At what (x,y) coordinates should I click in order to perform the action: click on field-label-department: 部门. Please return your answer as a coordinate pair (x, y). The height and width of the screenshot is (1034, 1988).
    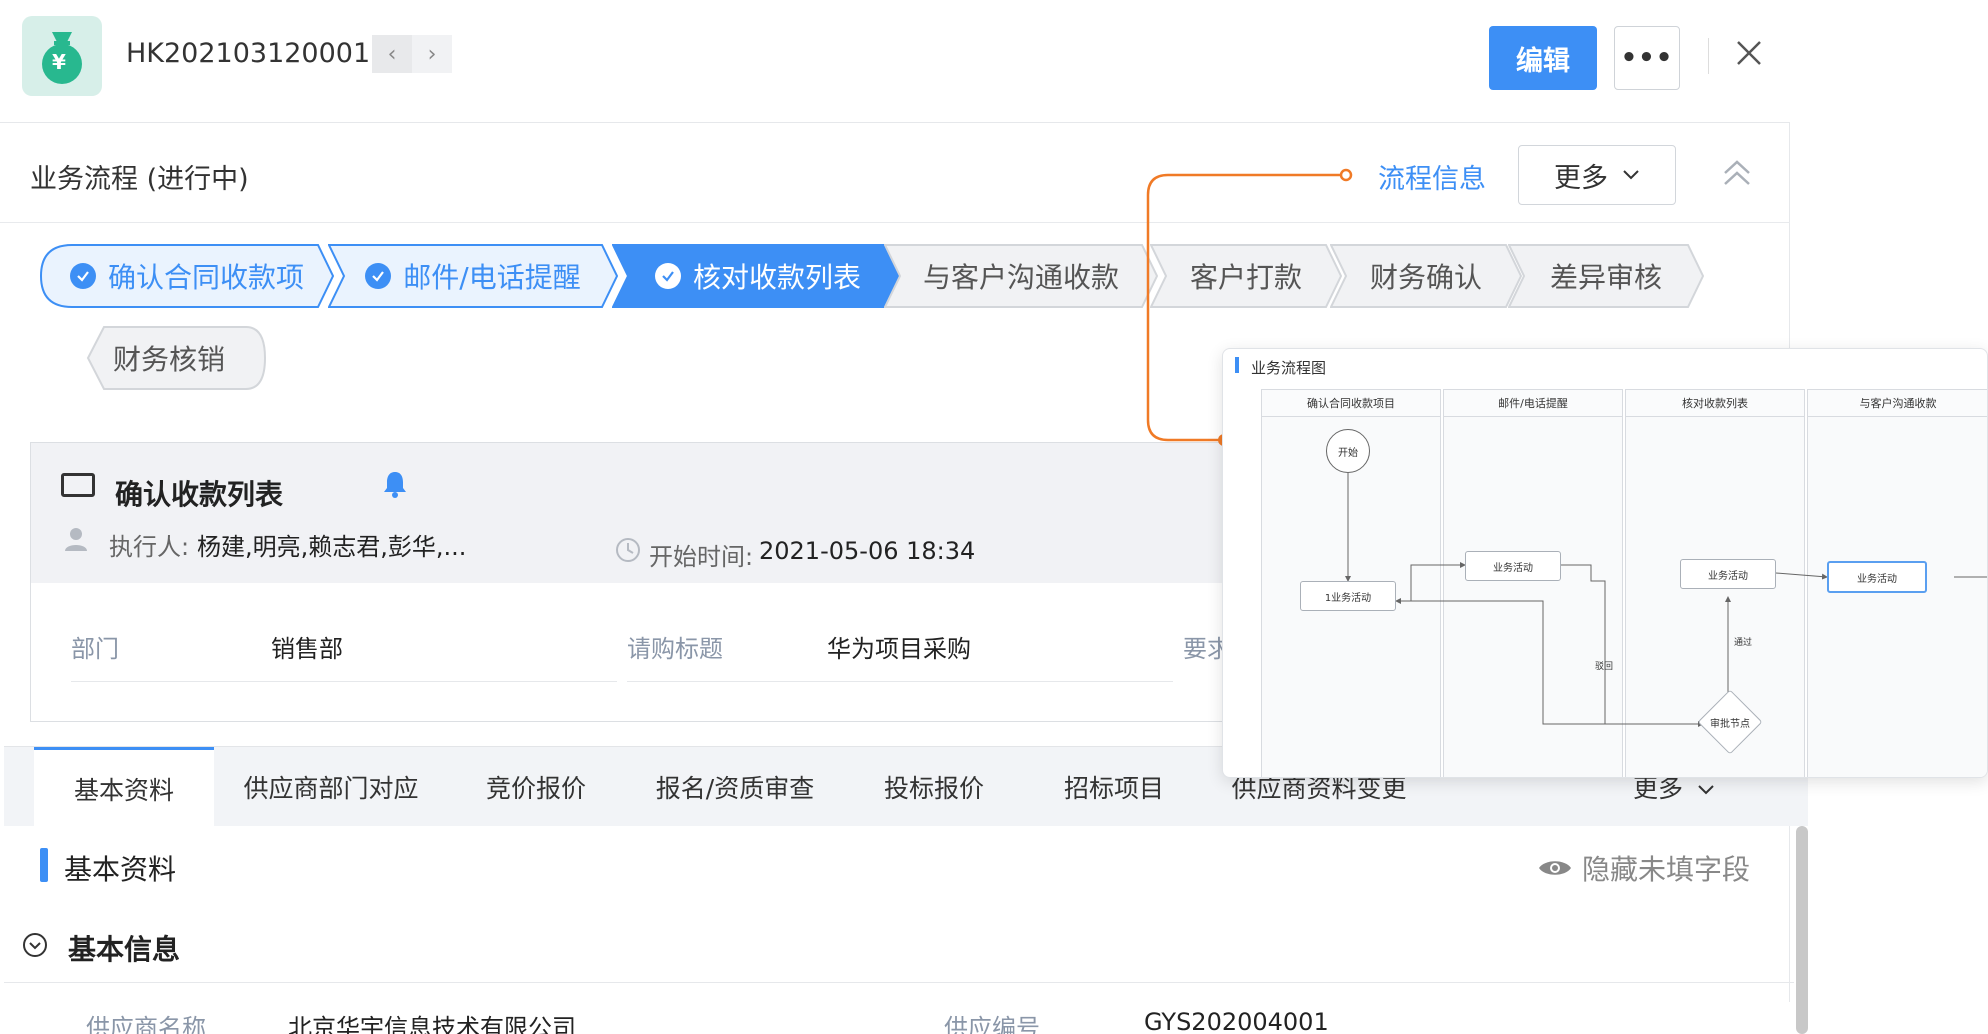
    Looking at the image, I should click on (95, 649).